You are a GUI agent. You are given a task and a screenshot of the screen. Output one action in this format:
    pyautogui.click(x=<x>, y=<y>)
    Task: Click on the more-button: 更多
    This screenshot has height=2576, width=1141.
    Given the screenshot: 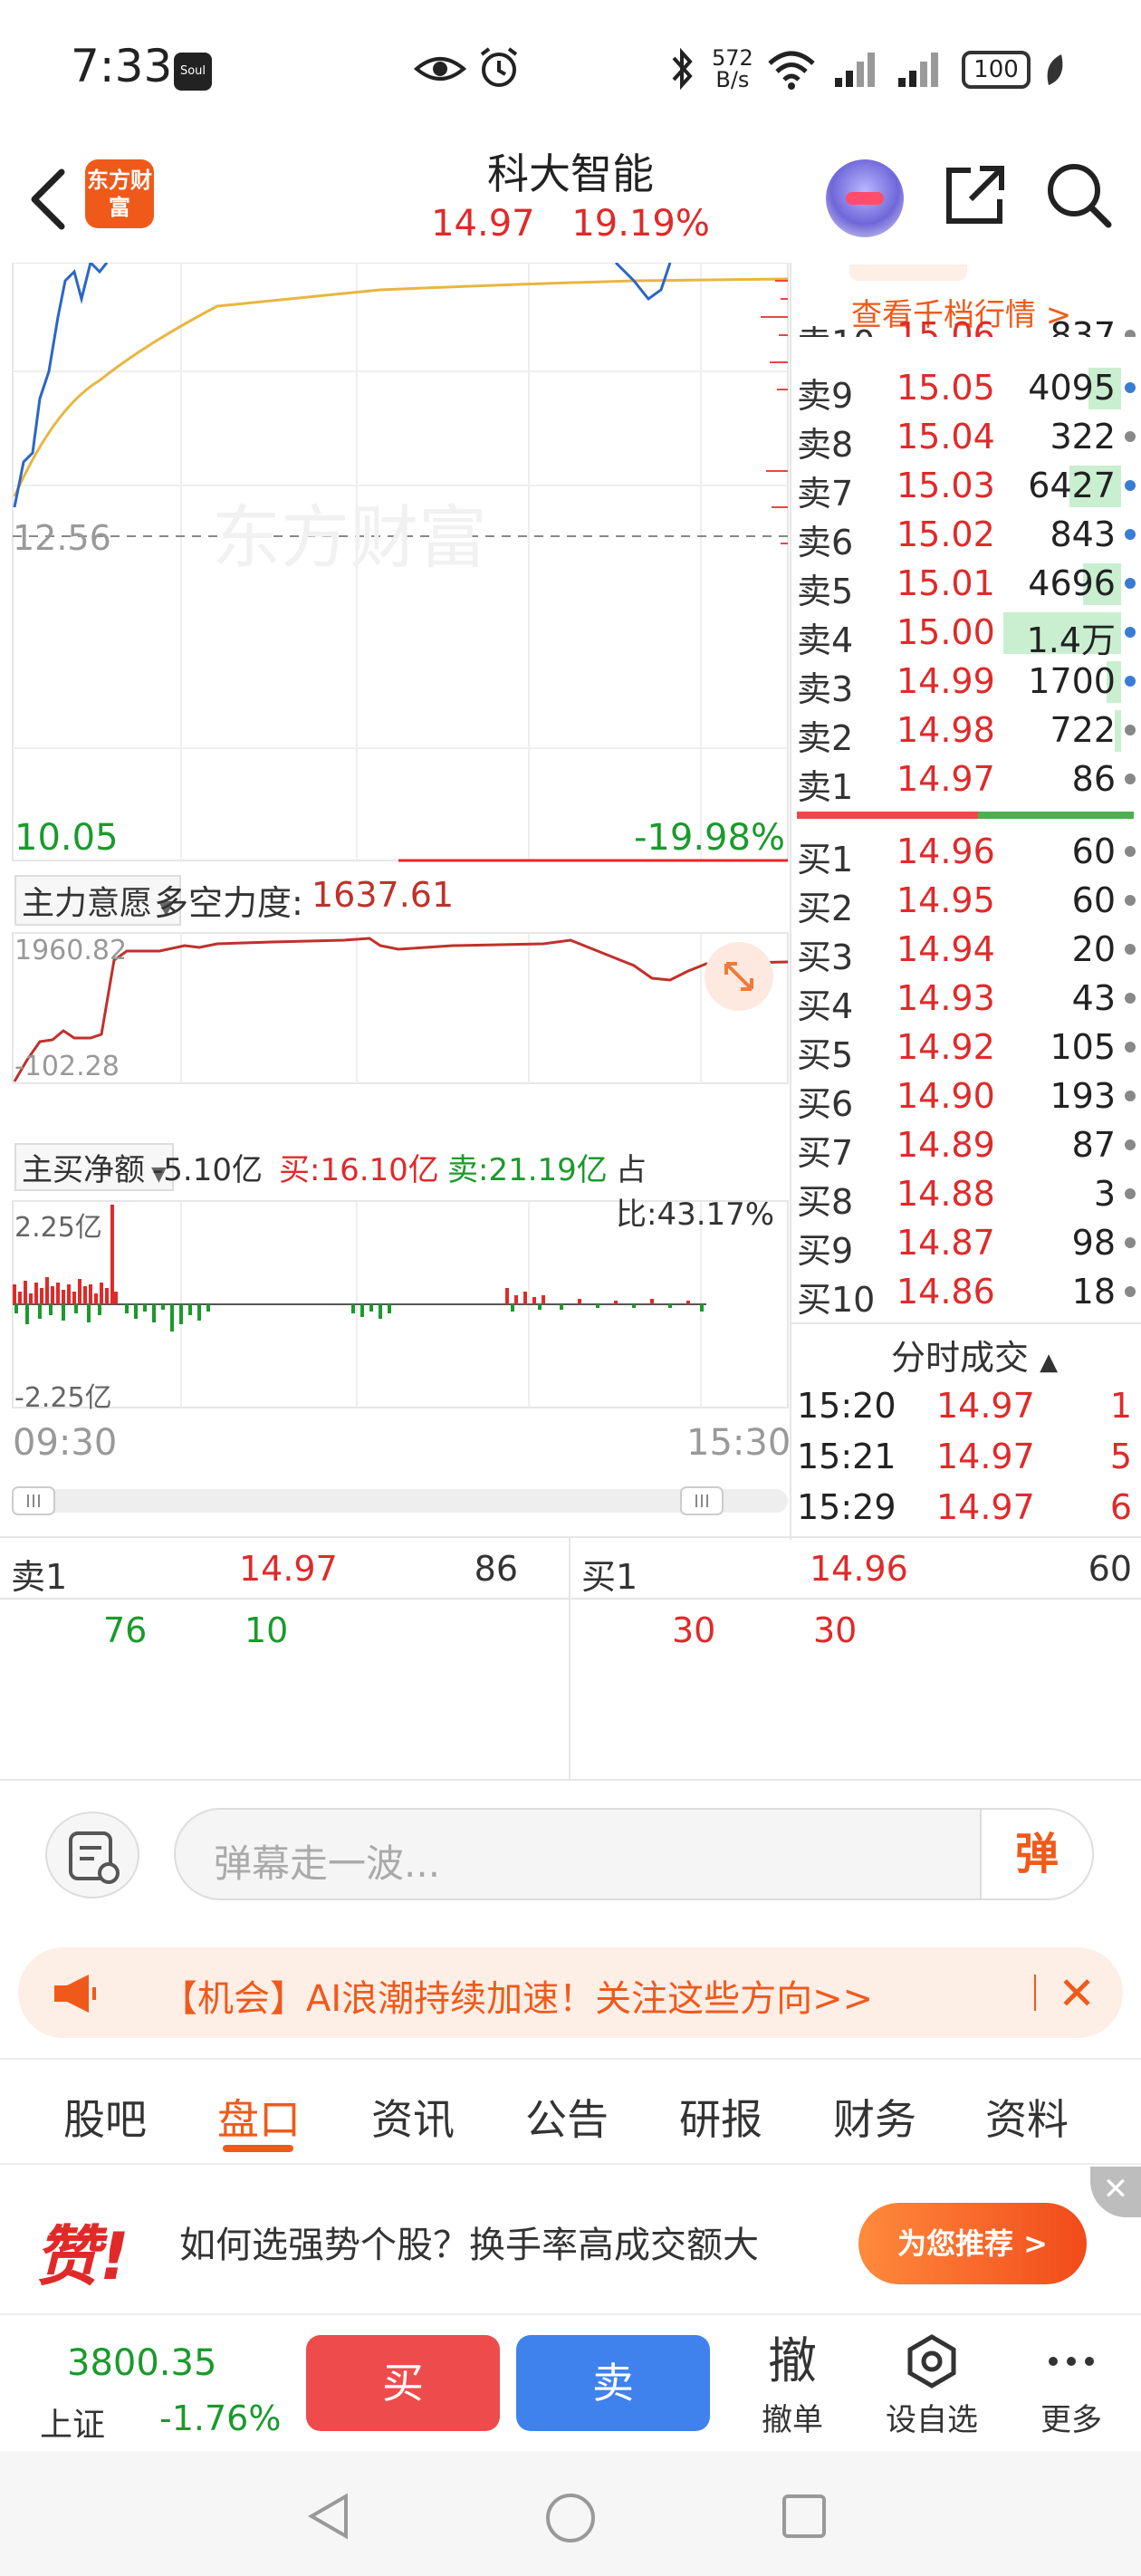 What is the action you would take?
    pyautogui.click(x=1071, y=2385)
    